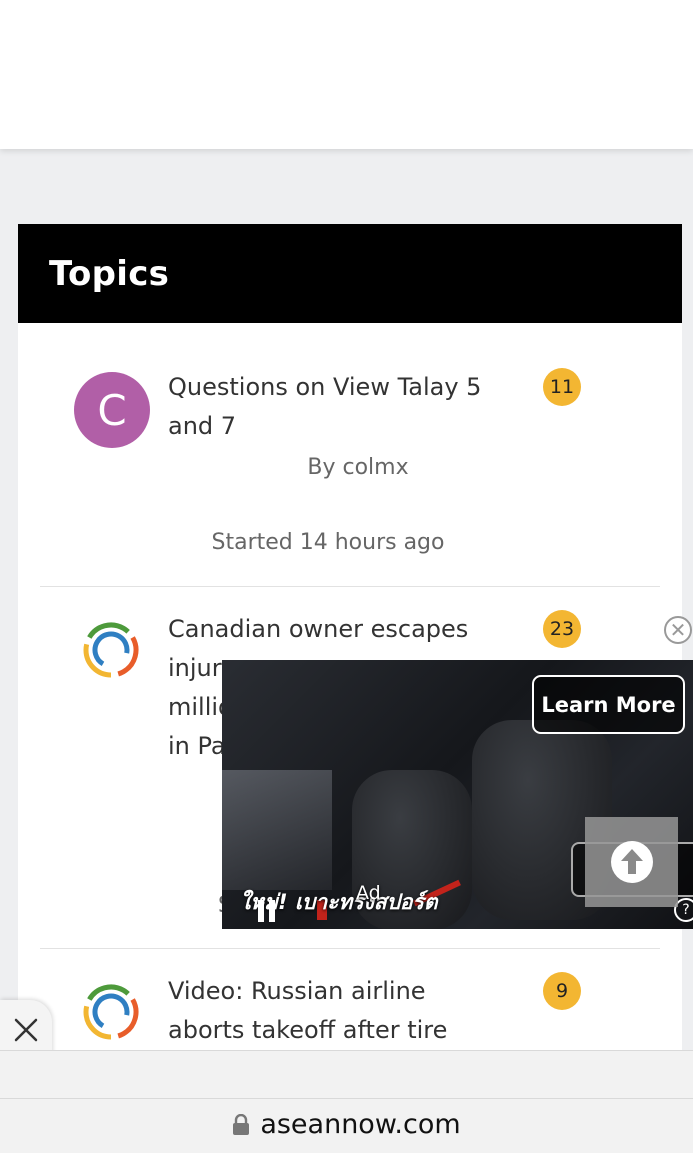  Describe the element at coordinates (350, 273) in the screenshot. I see `topics-header: Topics` at that location.